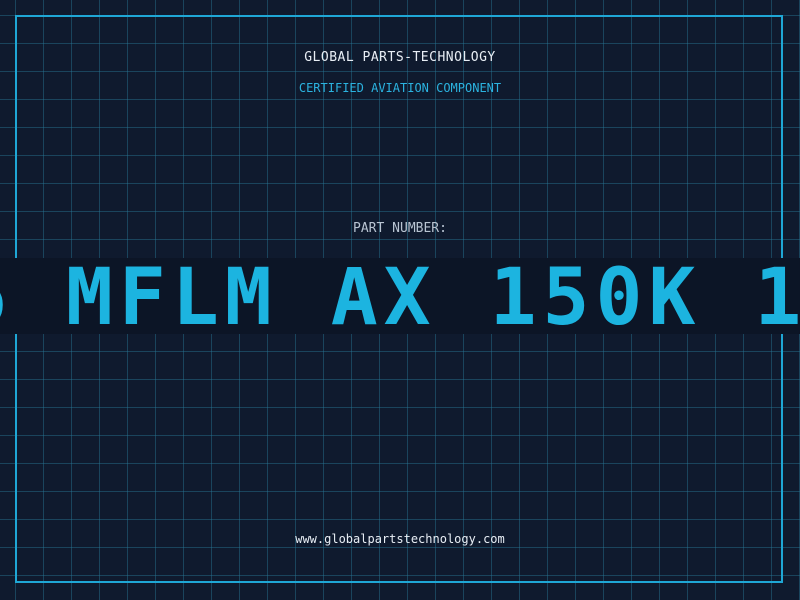 The height and width of the screenshot is (600, 800). I want to click on part-number-band: 6 MFLM AX 150K 1% 9, so click(400, 296).